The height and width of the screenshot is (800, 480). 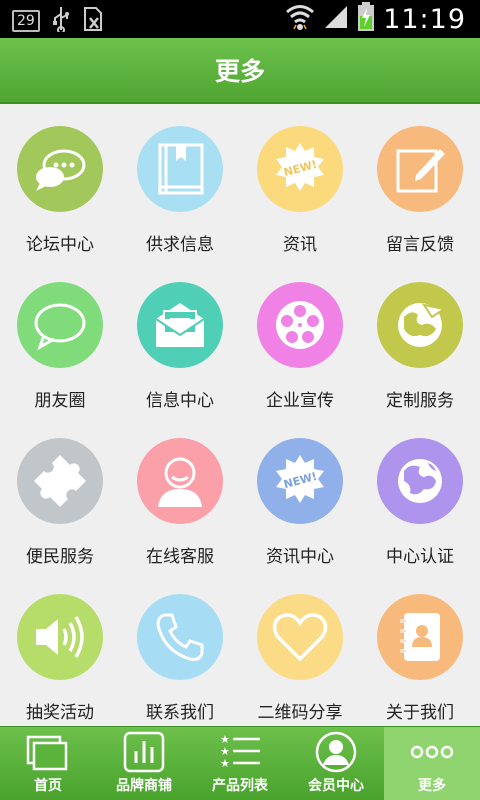 What do you see at coordinates (300, 401) in the screenshot?
I see `tile-label: 企业宣传` at bounding box center [300, 401].